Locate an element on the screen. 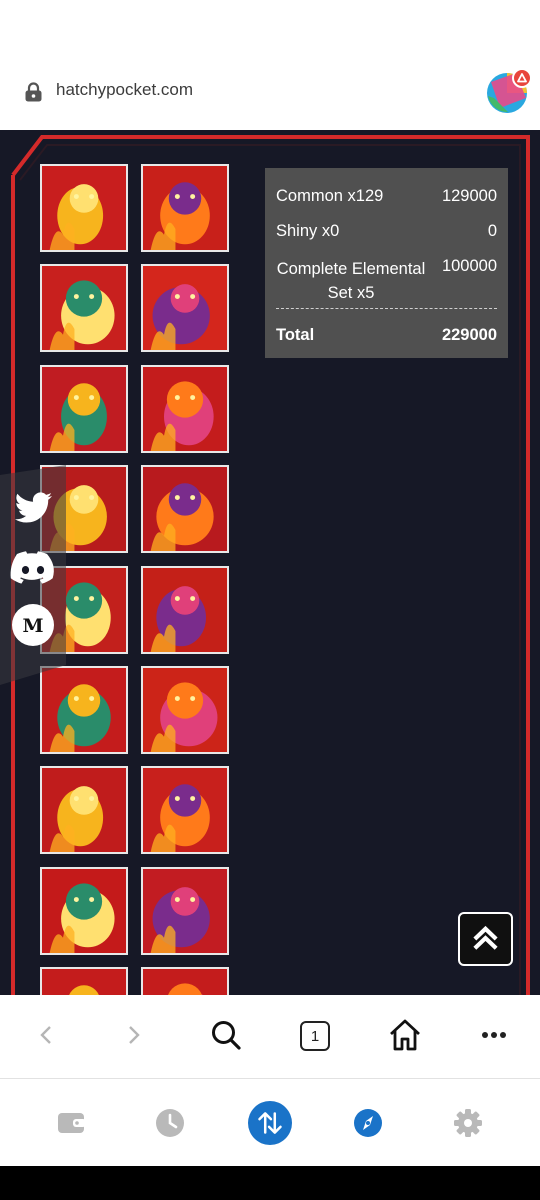 The width and height of the screenshot is (540, 1200). system-nav-bar is located at coordinates (270, 1183).